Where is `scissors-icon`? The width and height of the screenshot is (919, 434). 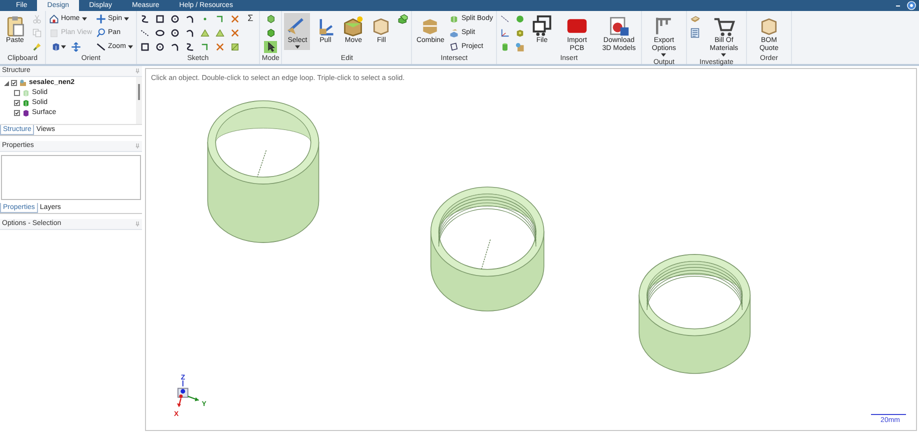
scissors-icon is located at coordinates (37, 19).